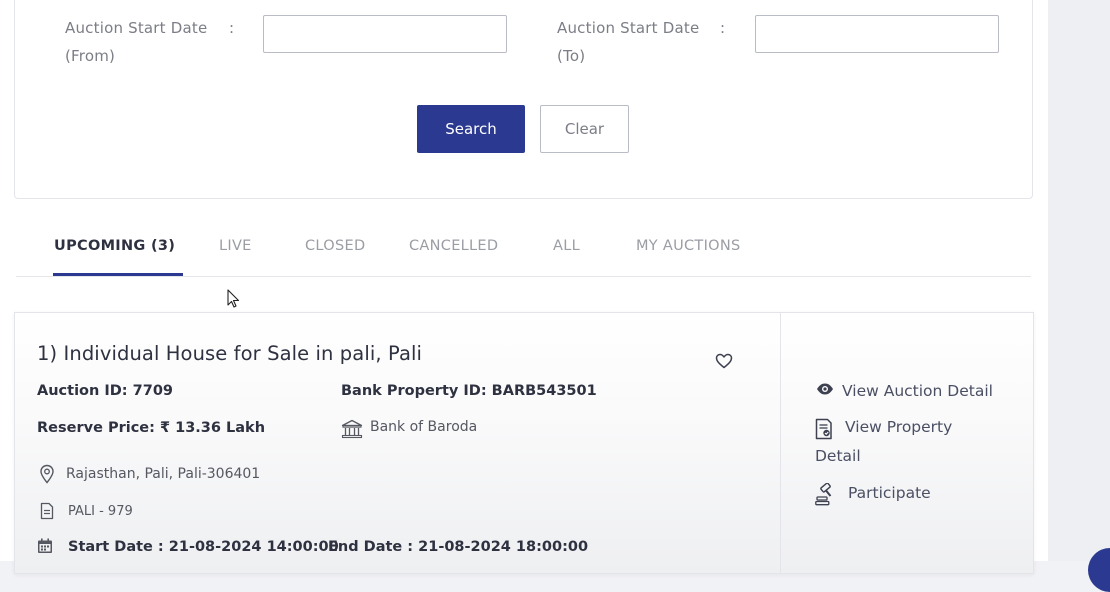 The height and width of the screenshot is (592, 1110). I want to click on auction-end-date: End Date : 21-08-2024 18:00:00, so click(458, 547).